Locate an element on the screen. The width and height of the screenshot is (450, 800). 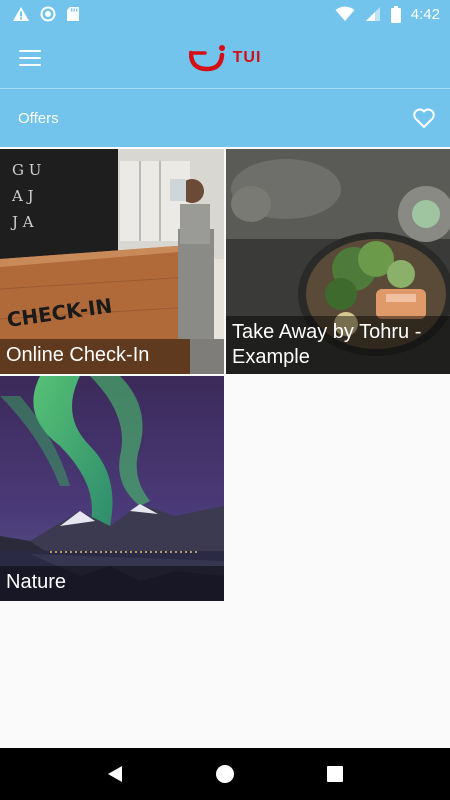
offer-tile-take-away: Take Away by Tohru - Example is located at coordinates (338, 261).